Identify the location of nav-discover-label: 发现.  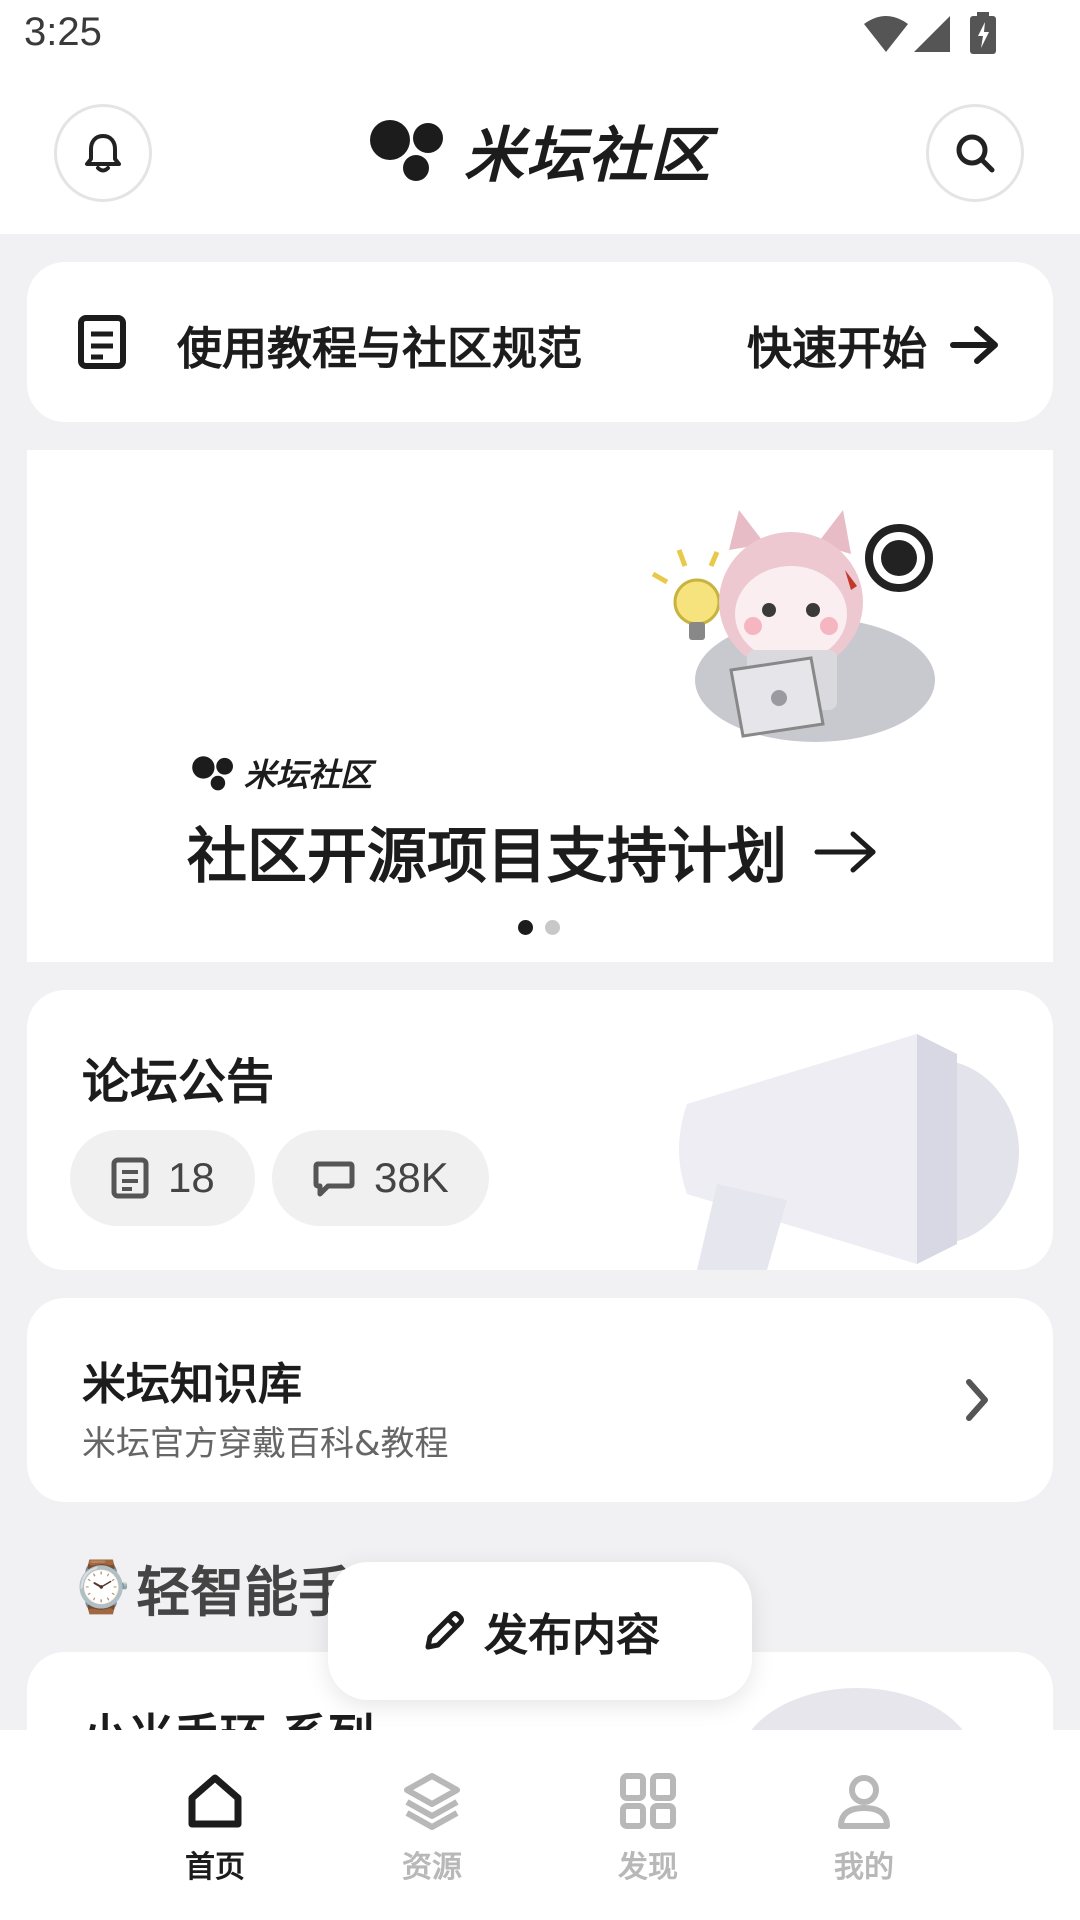
(648, 1867).